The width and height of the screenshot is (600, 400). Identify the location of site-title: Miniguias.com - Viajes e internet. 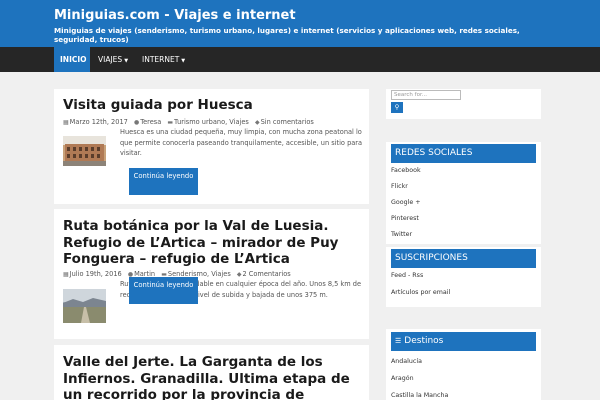
(175, 15).